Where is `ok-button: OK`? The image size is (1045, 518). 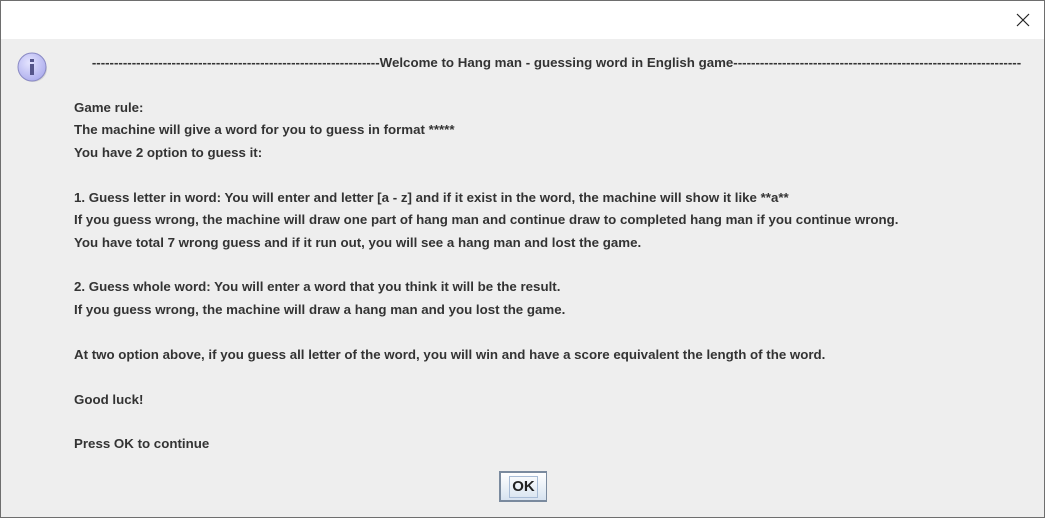 ok-button: OK is located at coordinates (523, 486).